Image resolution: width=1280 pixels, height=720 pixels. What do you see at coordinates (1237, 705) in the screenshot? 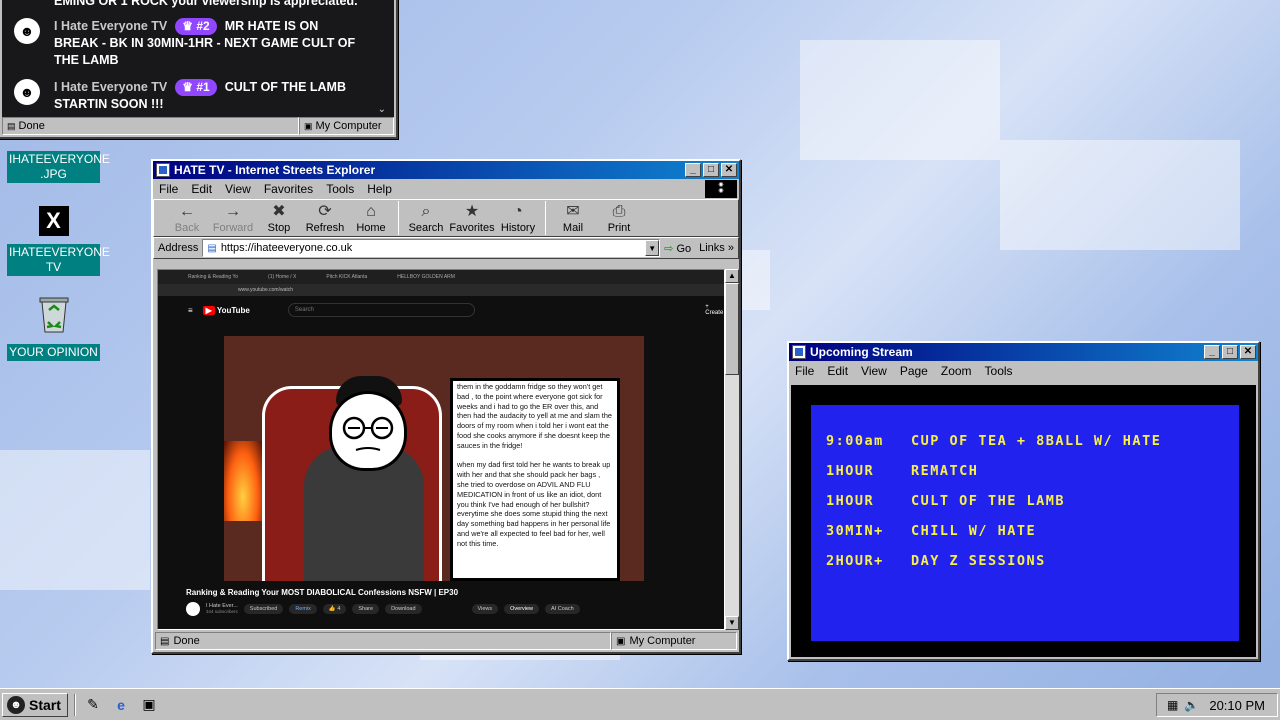
I see `clock: 20:10 PM` at bounding box center [1237, 705].